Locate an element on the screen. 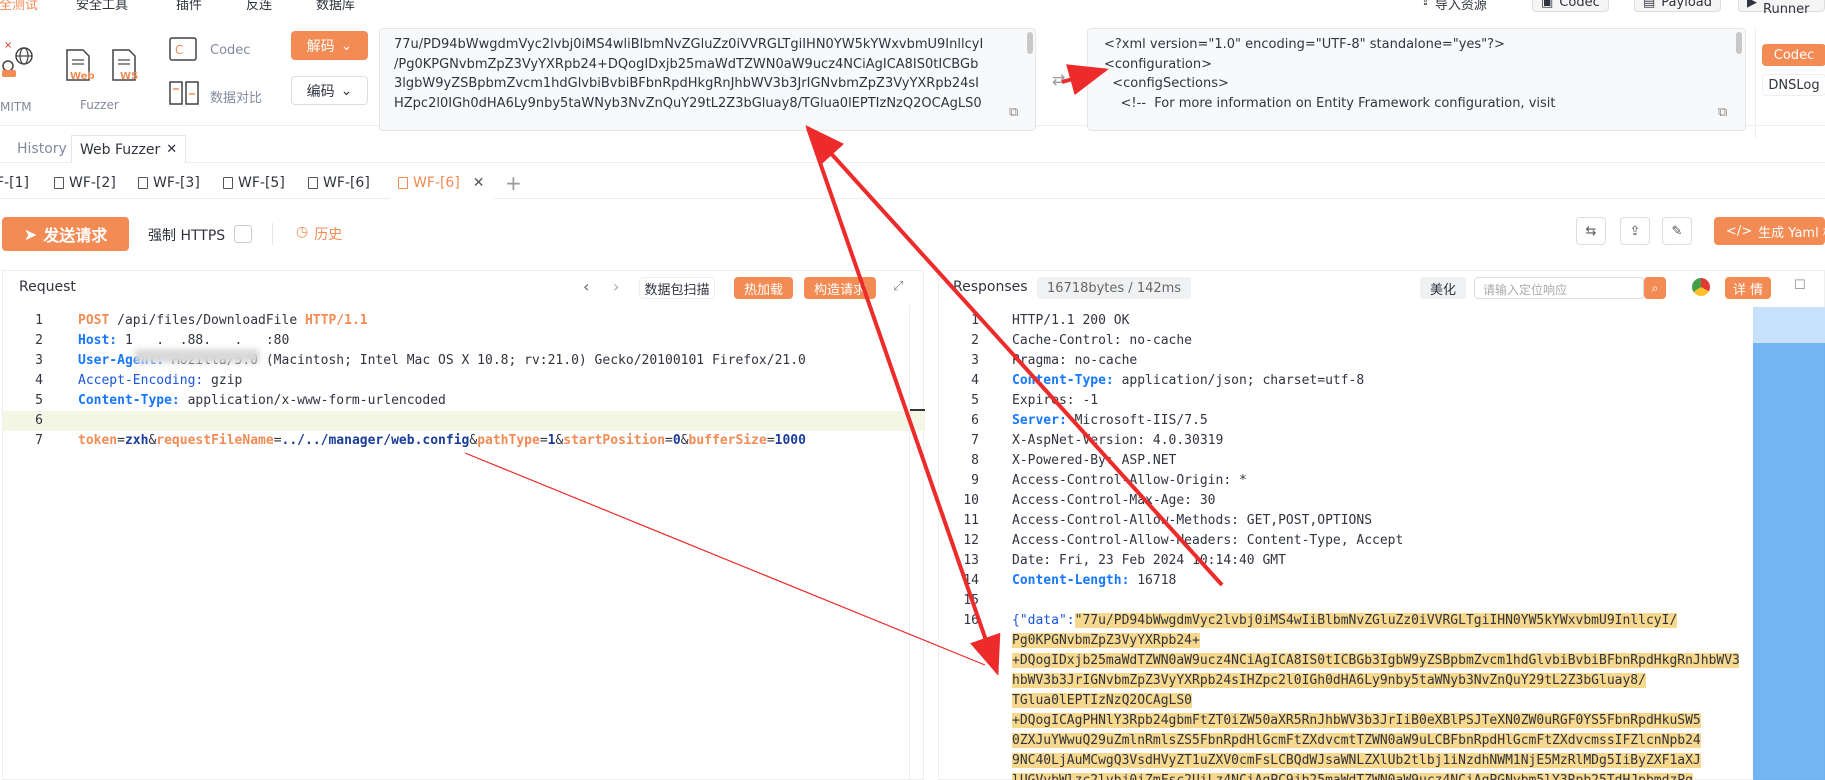 The width and height of the screenshot is (1825, 780). codec-tool-label: Codec is located at coordinates (230, 50).